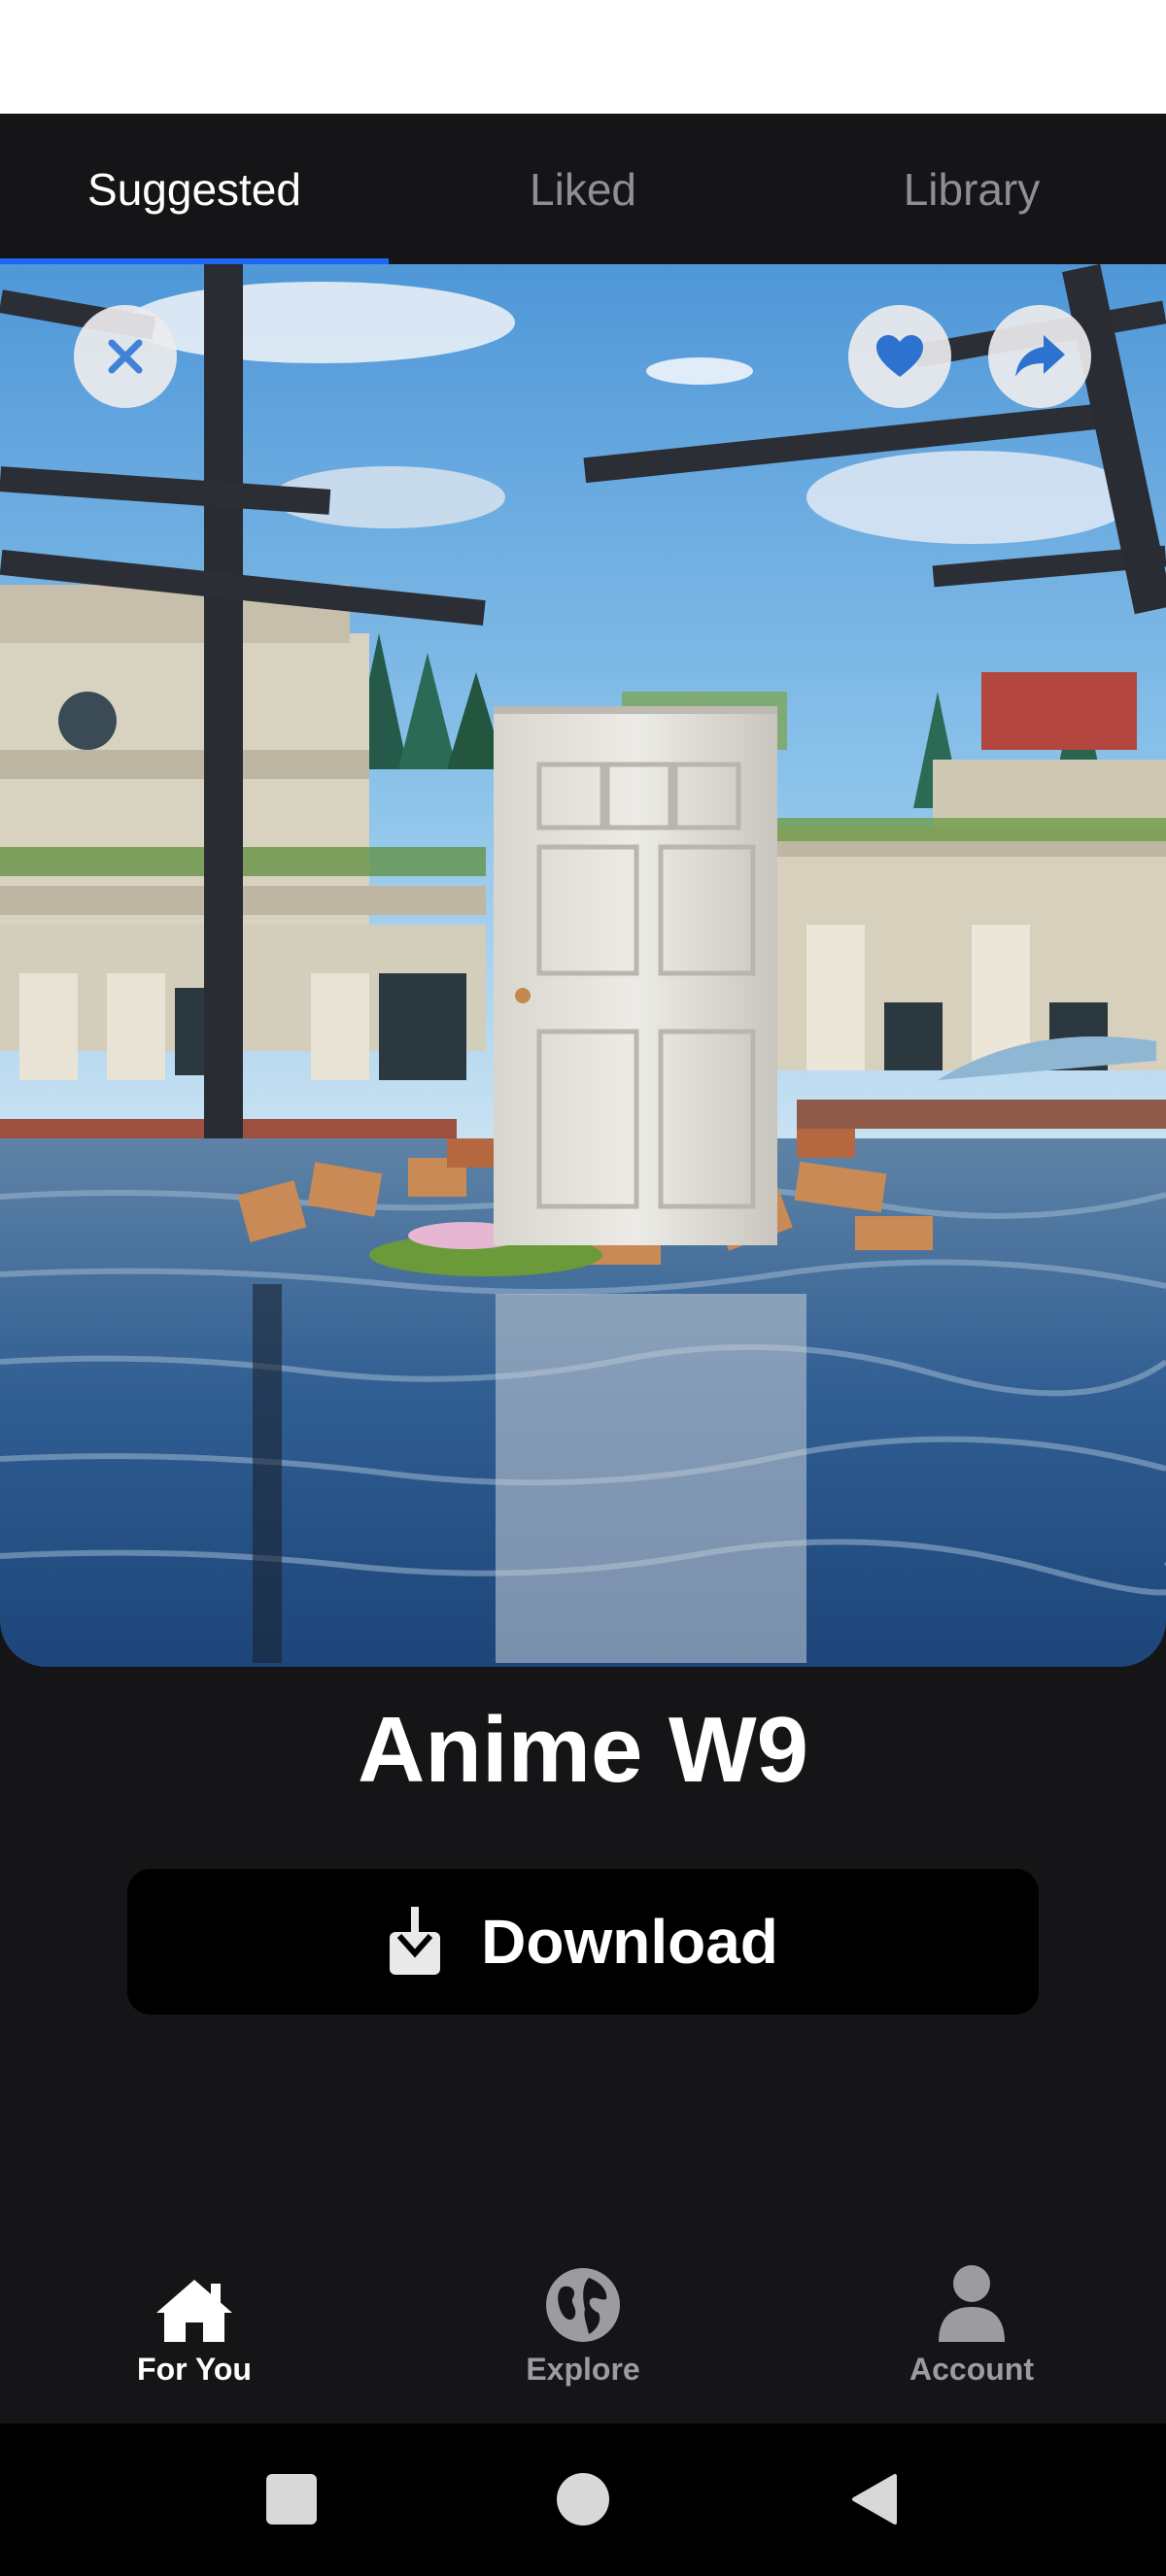  I want to click on nav-account: Account, so click(971, 2341).